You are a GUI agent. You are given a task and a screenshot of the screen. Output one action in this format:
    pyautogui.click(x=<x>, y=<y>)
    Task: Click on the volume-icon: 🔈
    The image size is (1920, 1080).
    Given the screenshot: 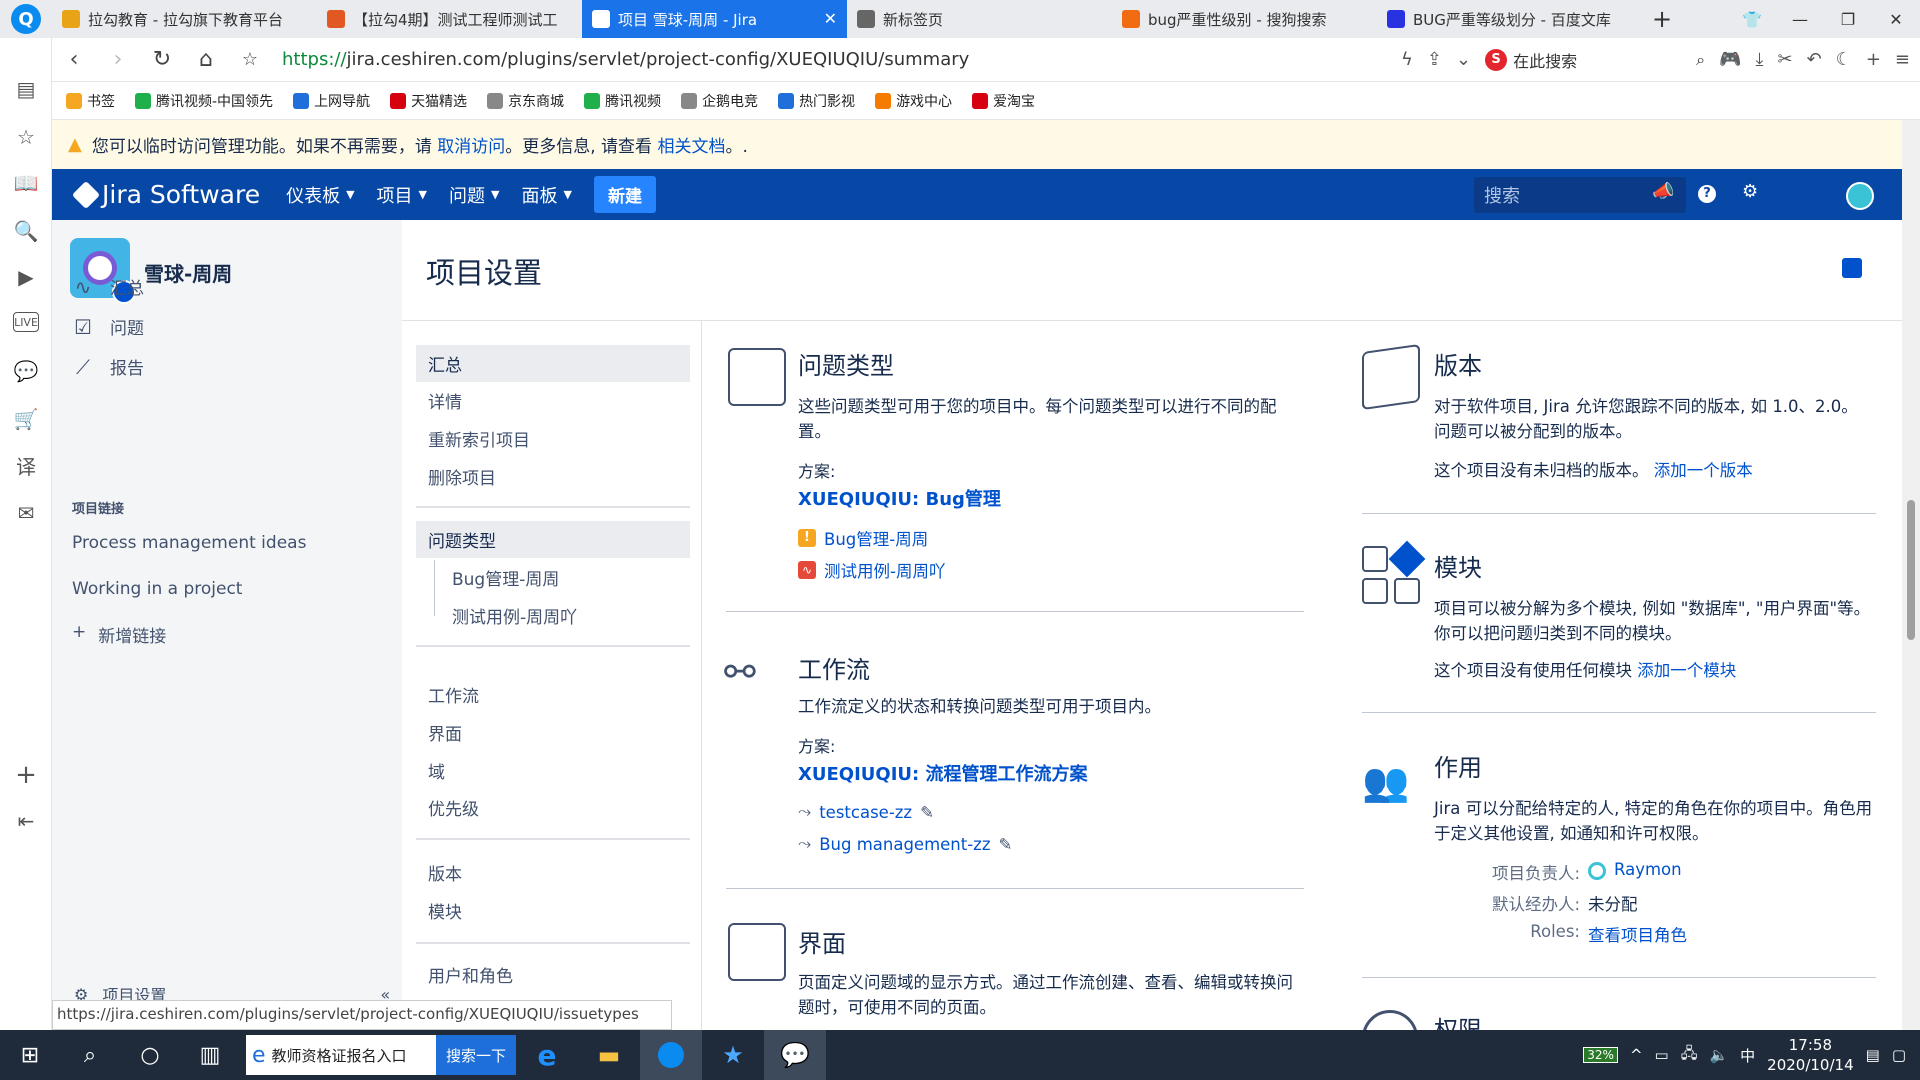 What is the action you would take?
    pyautogui.click(x=1718, y=1055)
    